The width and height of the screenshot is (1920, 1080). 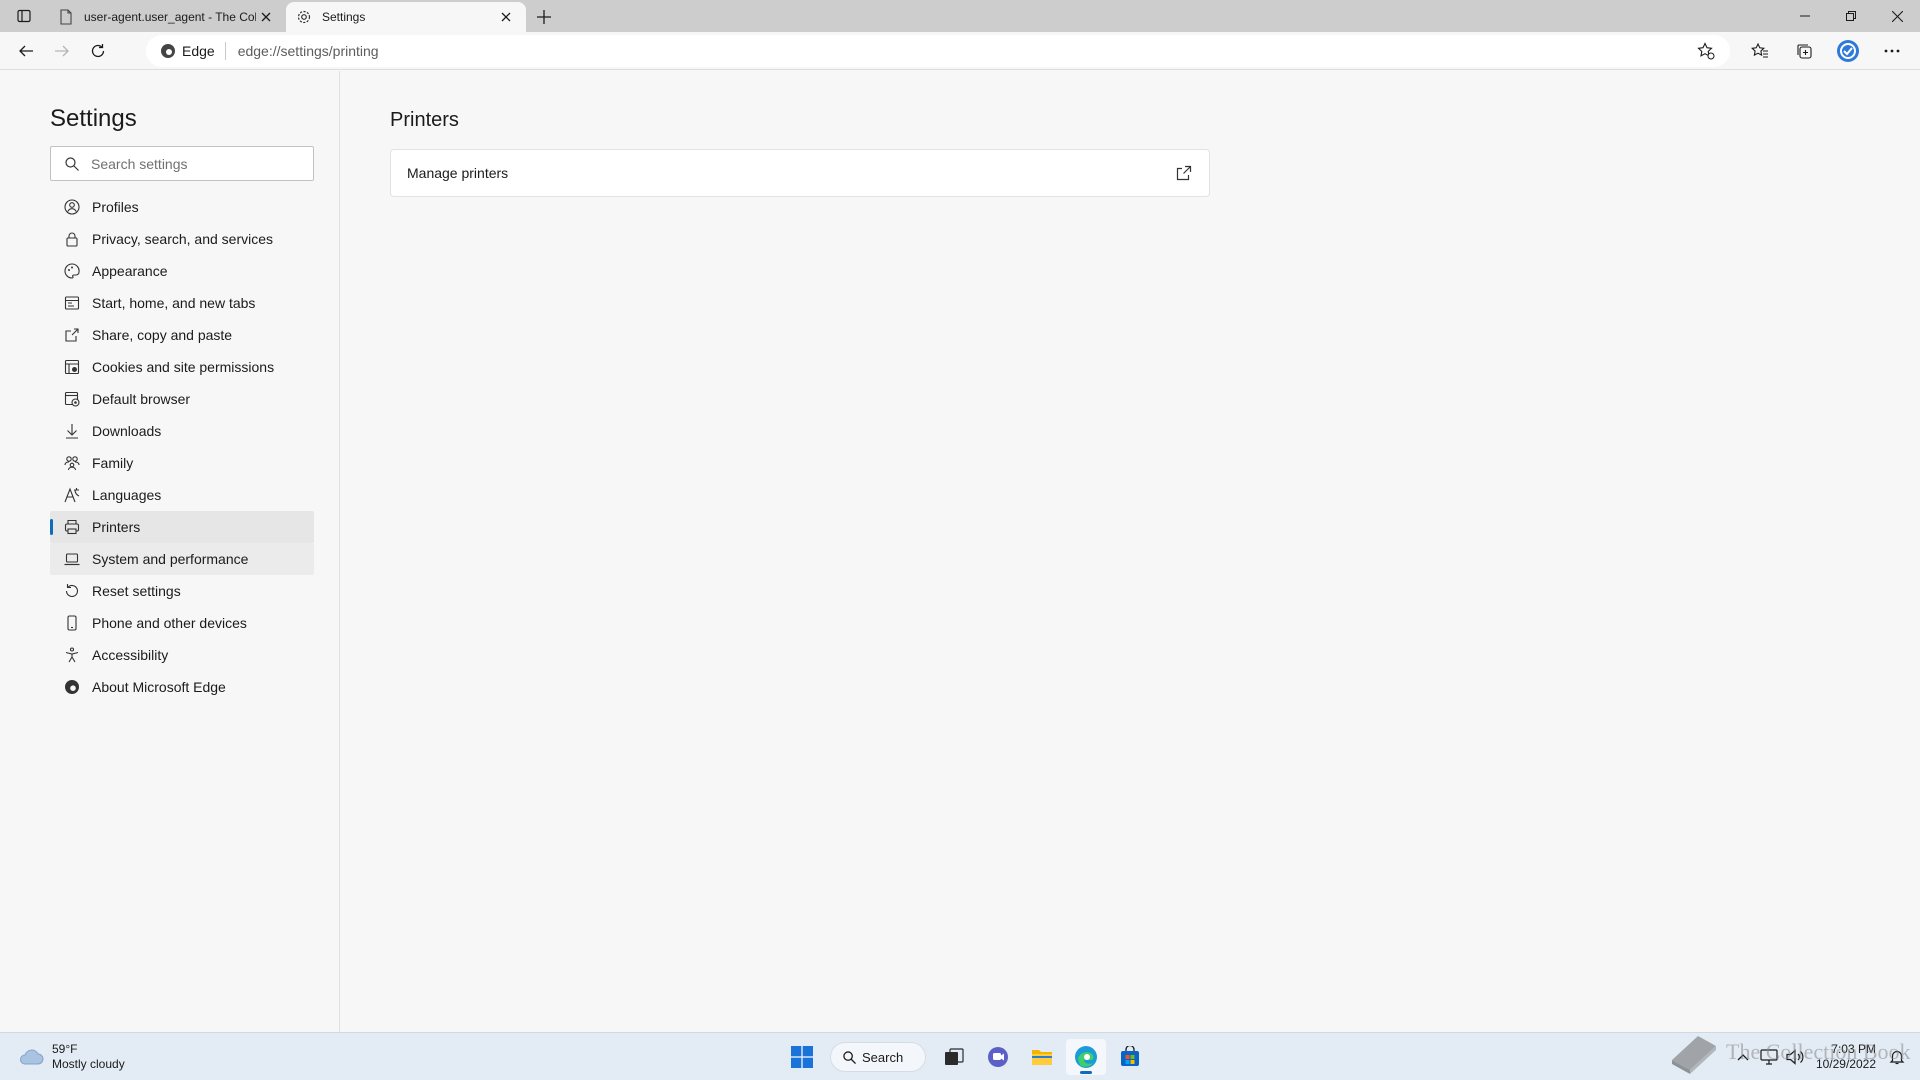 I want to click on teams-chat-button, so click(x=998, y=1057).